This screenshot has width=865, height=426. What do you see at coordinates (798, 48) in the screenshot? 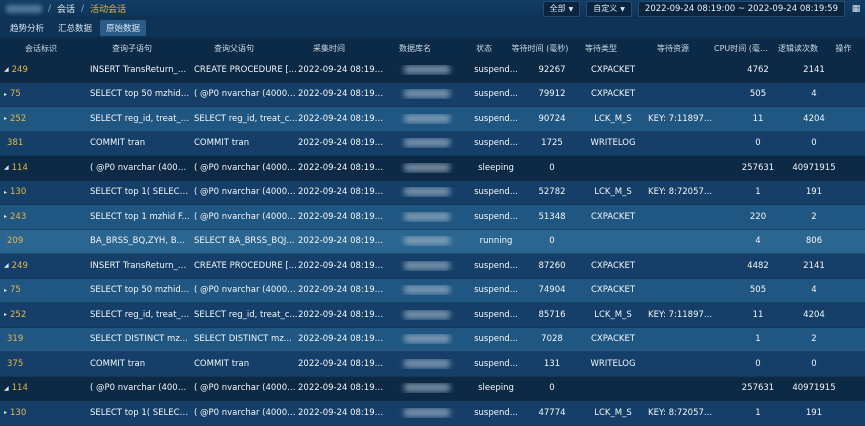
I see `column-header-logical-reads: 逻辑读次数` at bounding box center [798, 48].